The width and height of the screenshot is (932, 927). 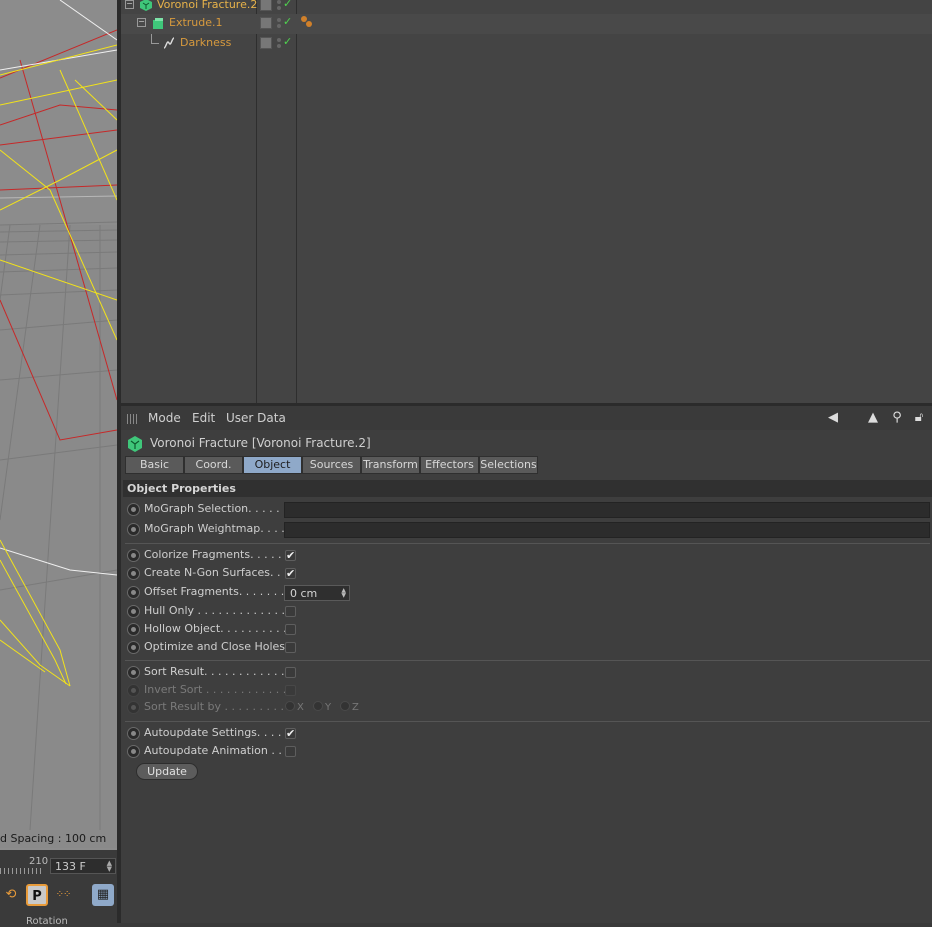 What do you see at coordinates (527, 612) in the screenshot?
I see `prop-hull-only: Hull Only . . . . . . . . . . . . . .` at bounding box center [527, 612].